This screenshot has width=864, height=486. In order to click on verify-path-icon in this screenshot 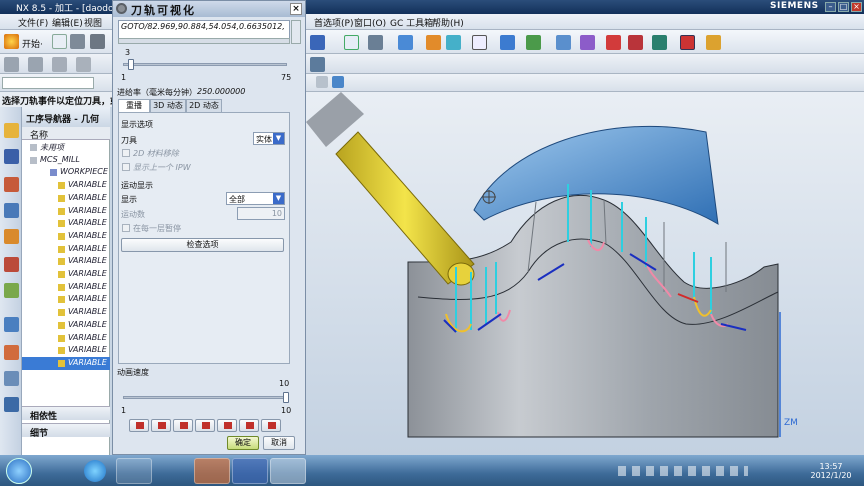, I will do `click(635, 42)`.